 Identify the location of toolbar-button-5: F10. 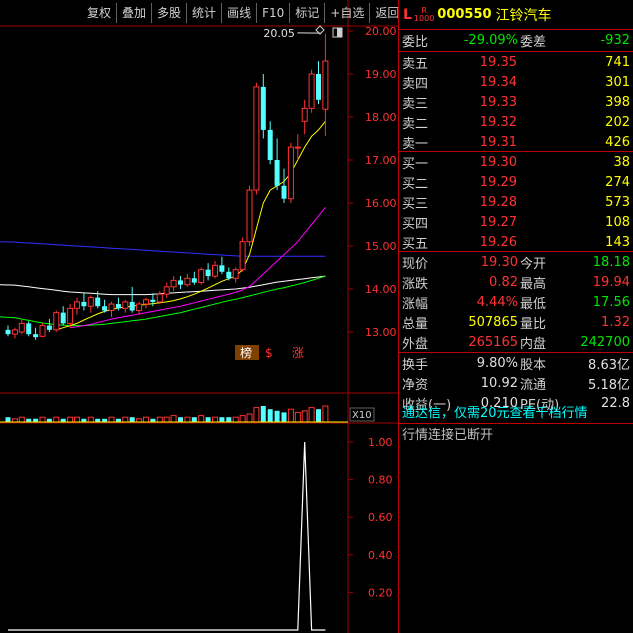
(272, 13).